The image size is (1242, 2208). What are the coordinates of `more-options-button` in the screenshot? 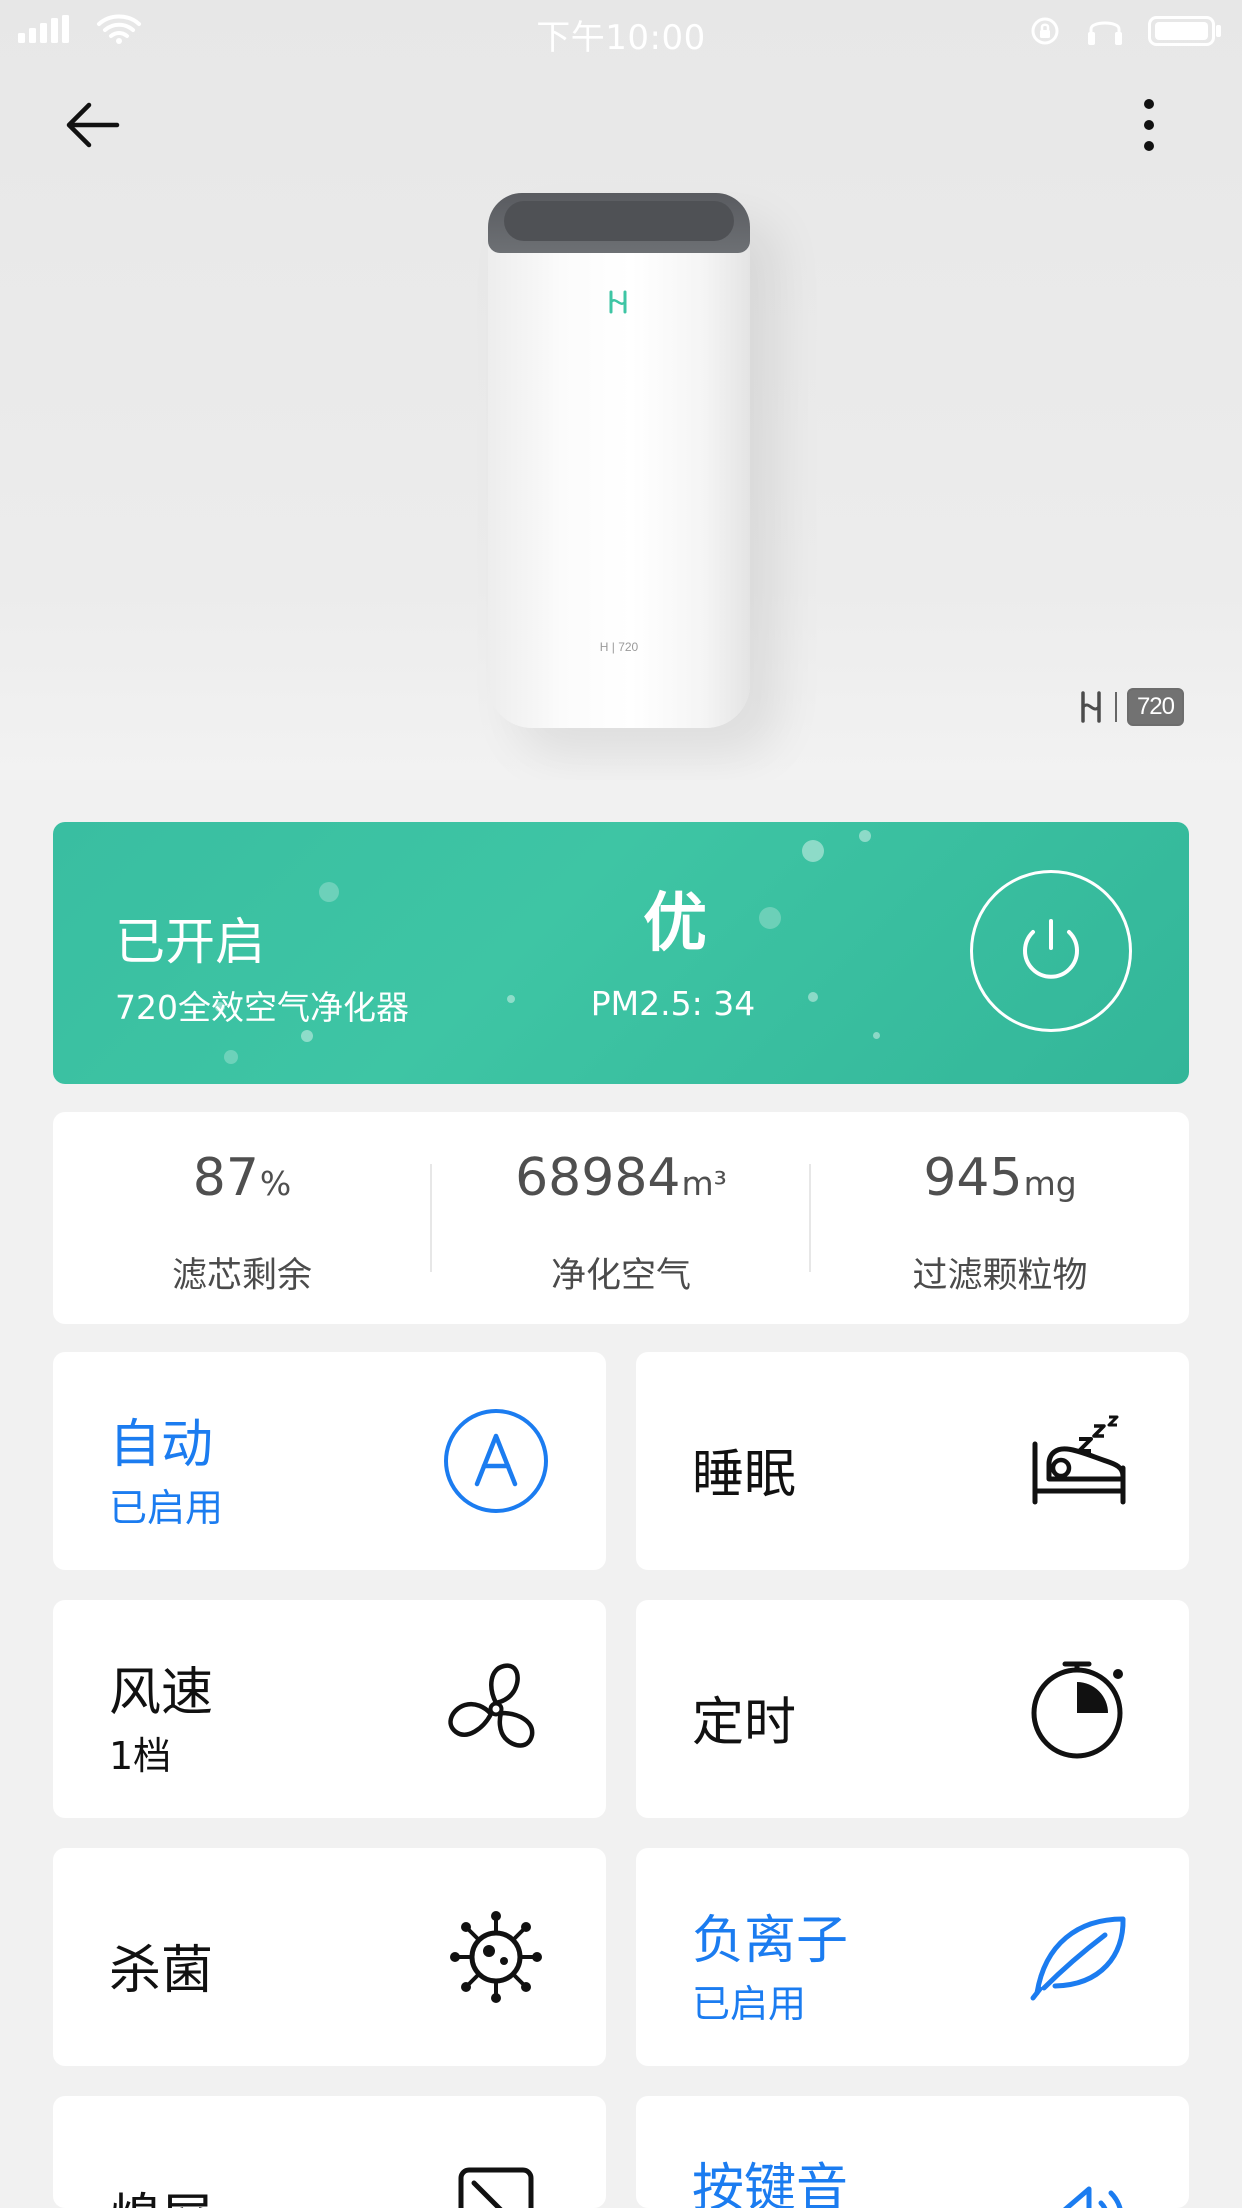 It's located at (1149, 125).